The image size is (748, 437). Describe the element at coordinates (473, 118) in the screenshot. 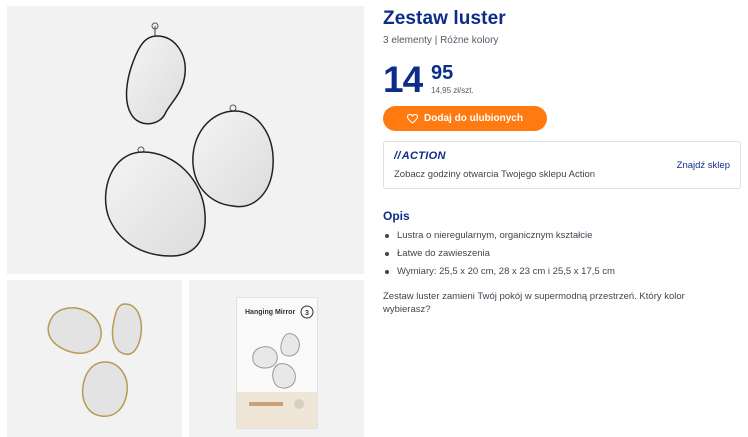

I see `add-to-favorites-label: Dodaj do ulubionych` at that location.